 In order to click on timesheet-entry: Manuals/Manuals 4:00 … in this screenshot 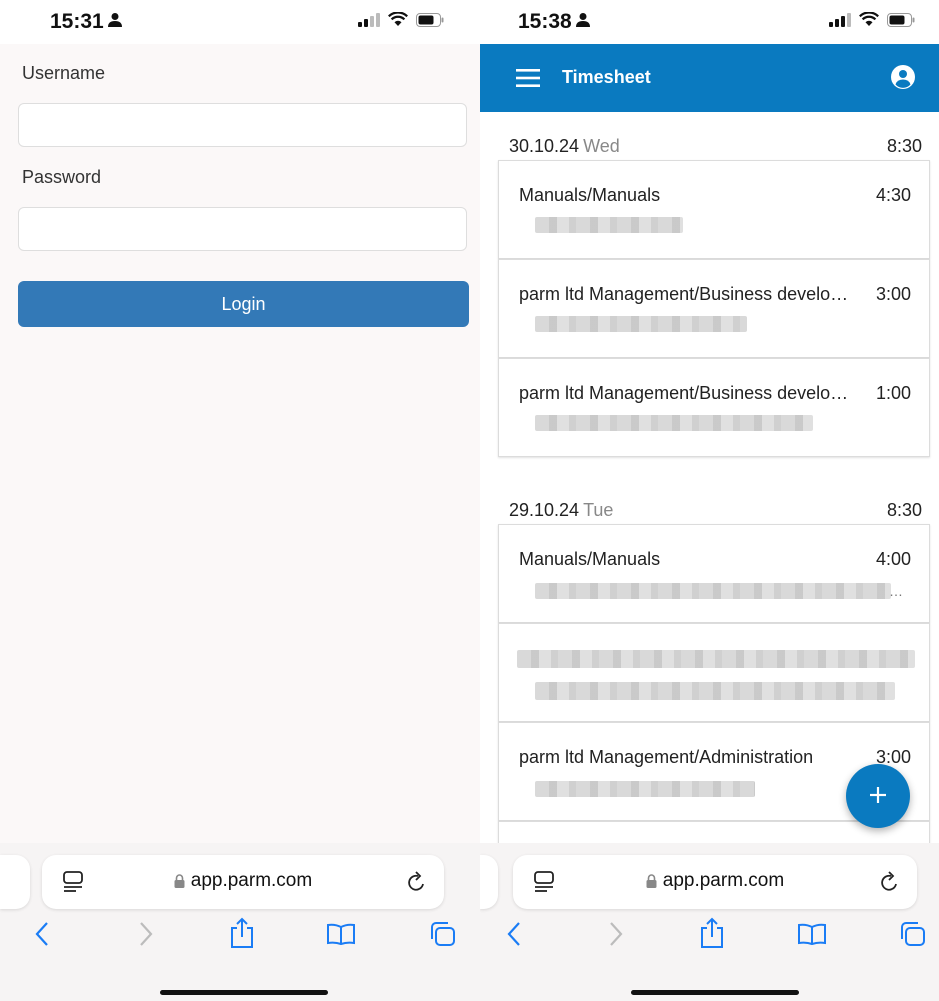, I will do `click(714, 573)`.